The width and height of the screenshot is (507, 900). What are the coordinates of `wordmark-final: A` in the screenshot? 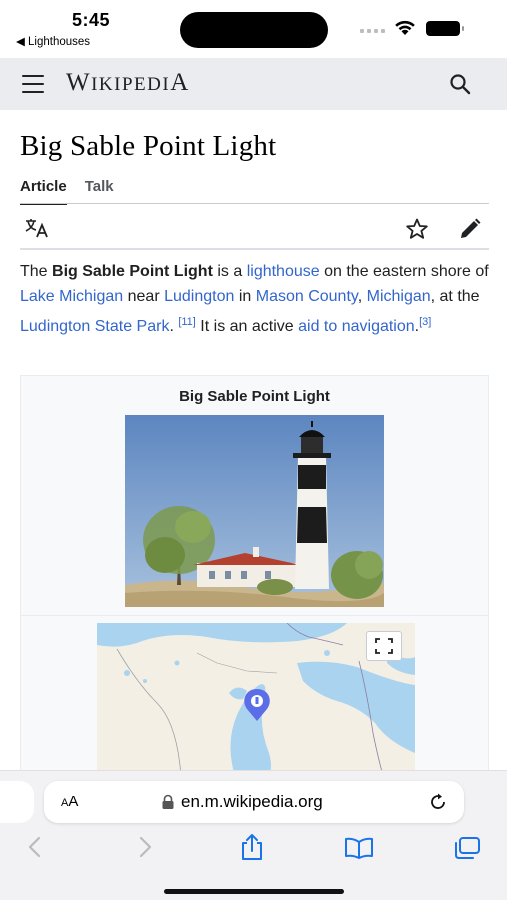 It's located at (180, 82).